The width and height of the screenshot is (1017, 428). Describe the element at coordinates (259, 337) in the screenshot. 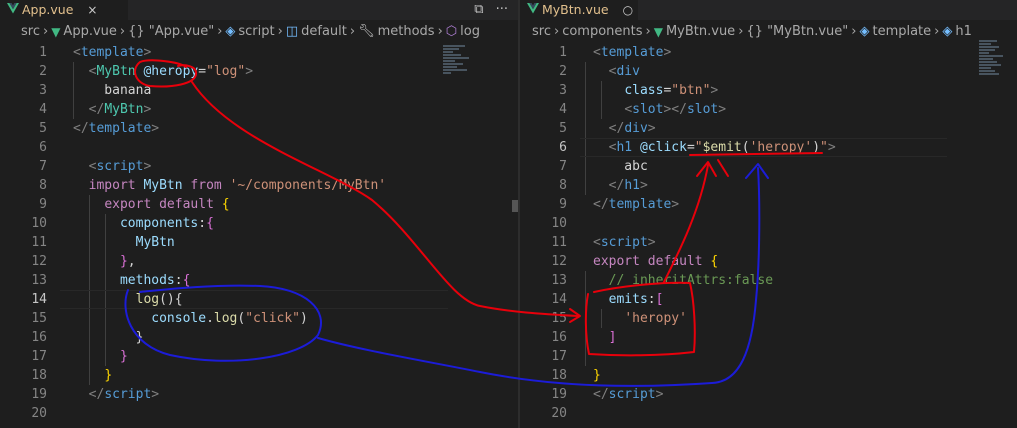

I see `code-line: 16 }` at that location.